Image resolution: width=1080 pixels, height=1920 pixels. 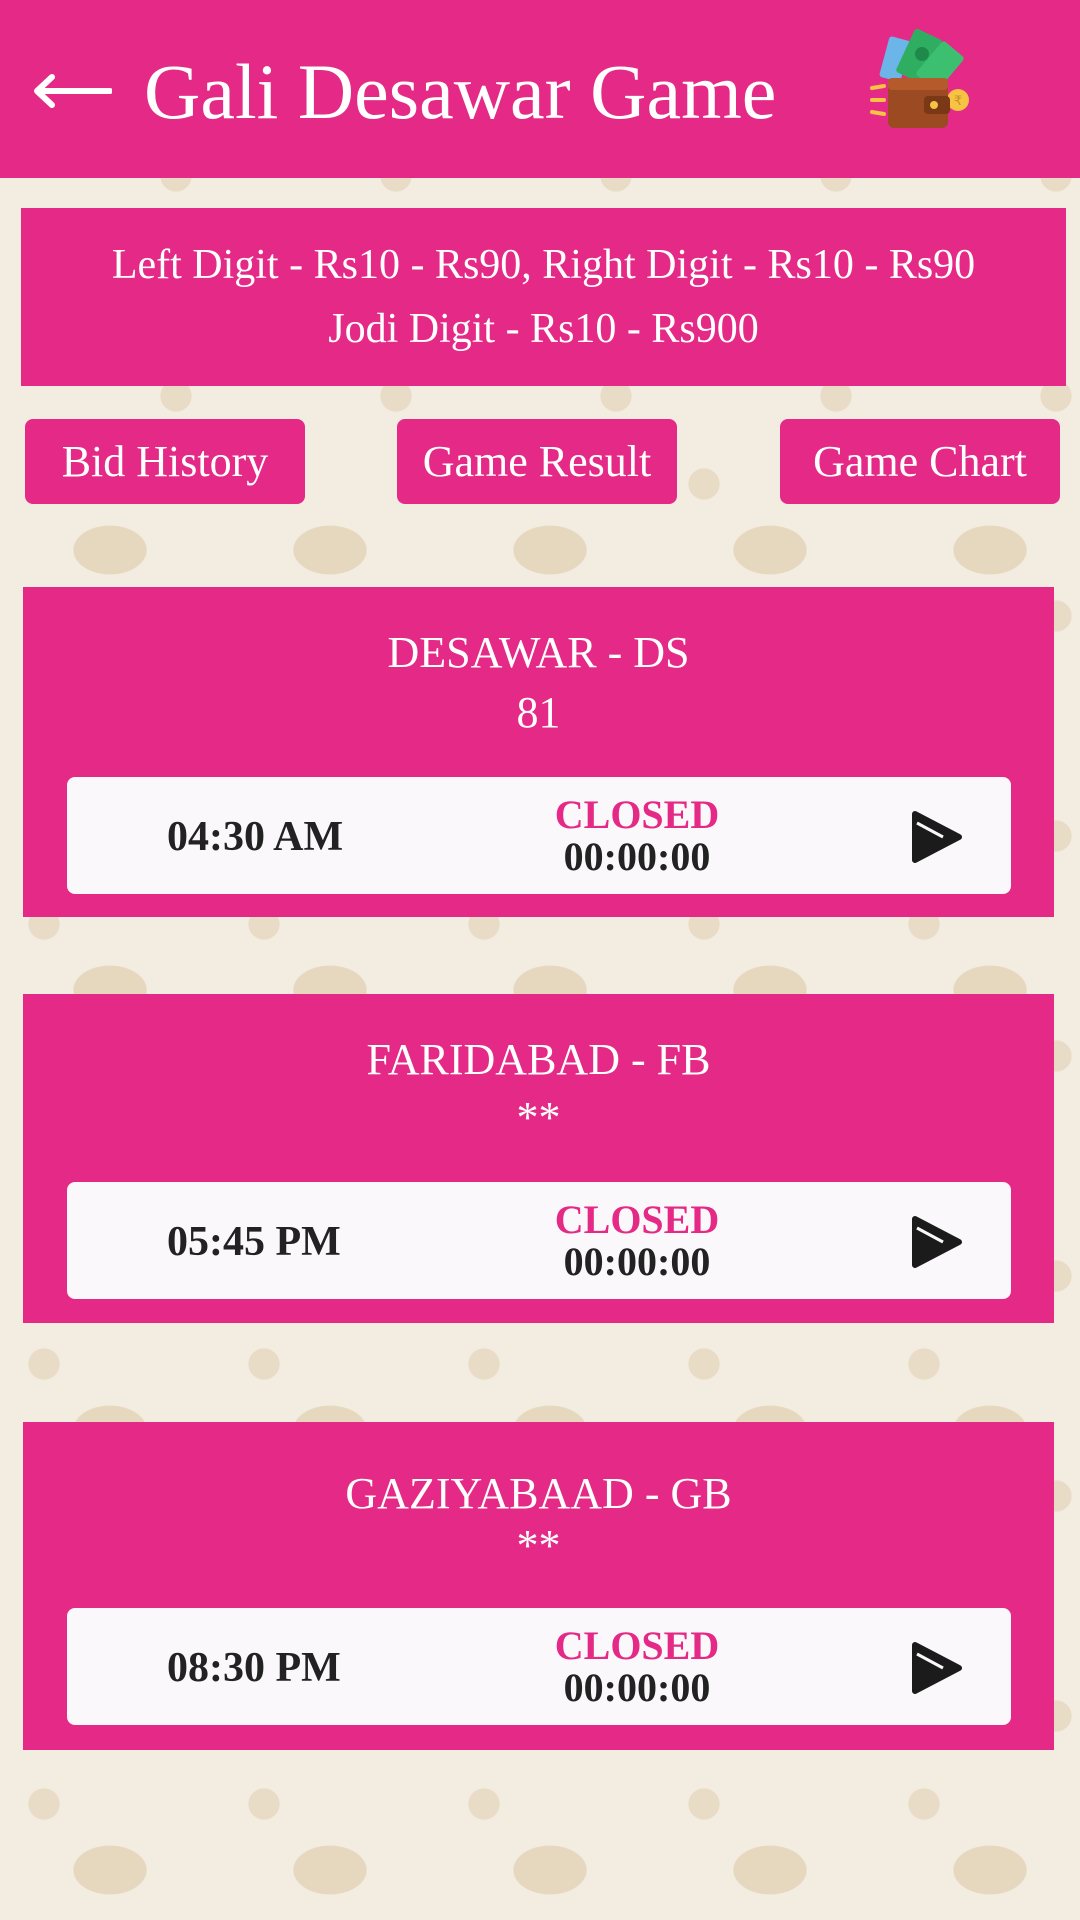 What do you see at coordinates (538, 1059) in the screenshot?
I see `game-name: FARIDABAD - FB` at bounding box center [538, 1059].